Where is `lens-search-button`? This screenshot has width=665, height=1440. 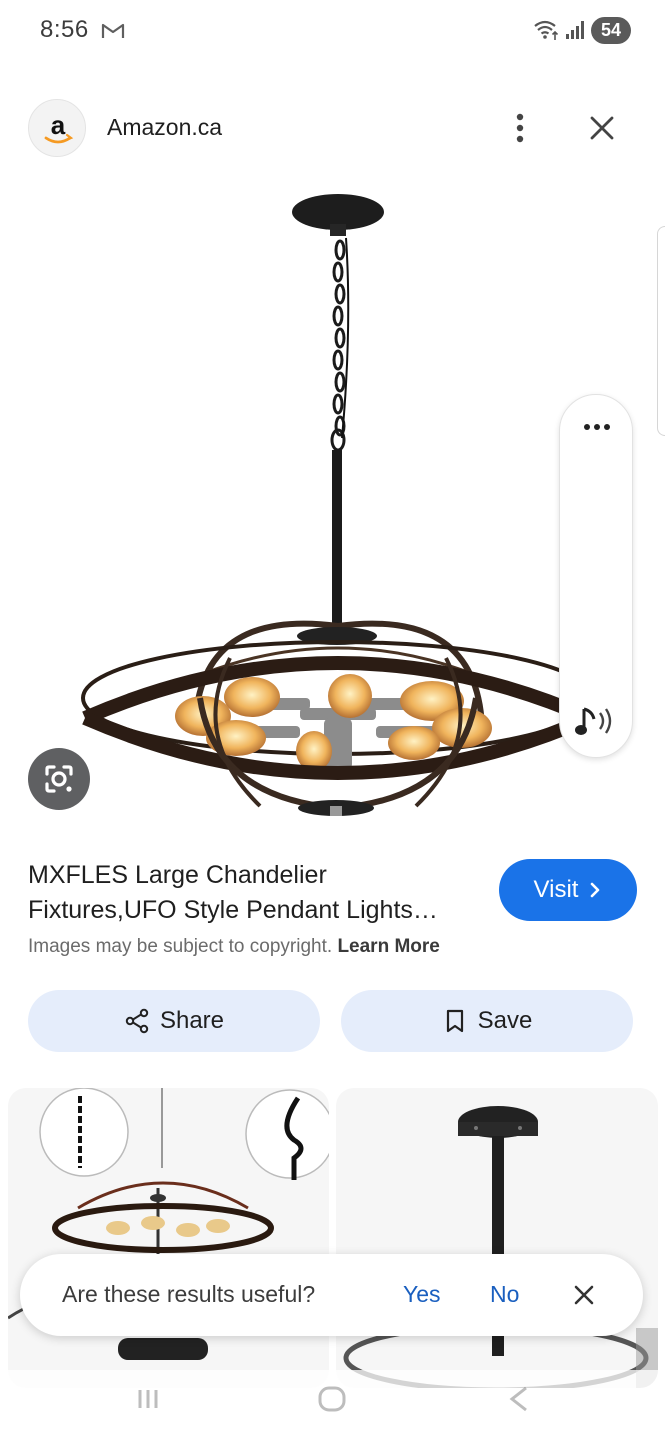 lens-search-button is located at coordinates (59, 779).